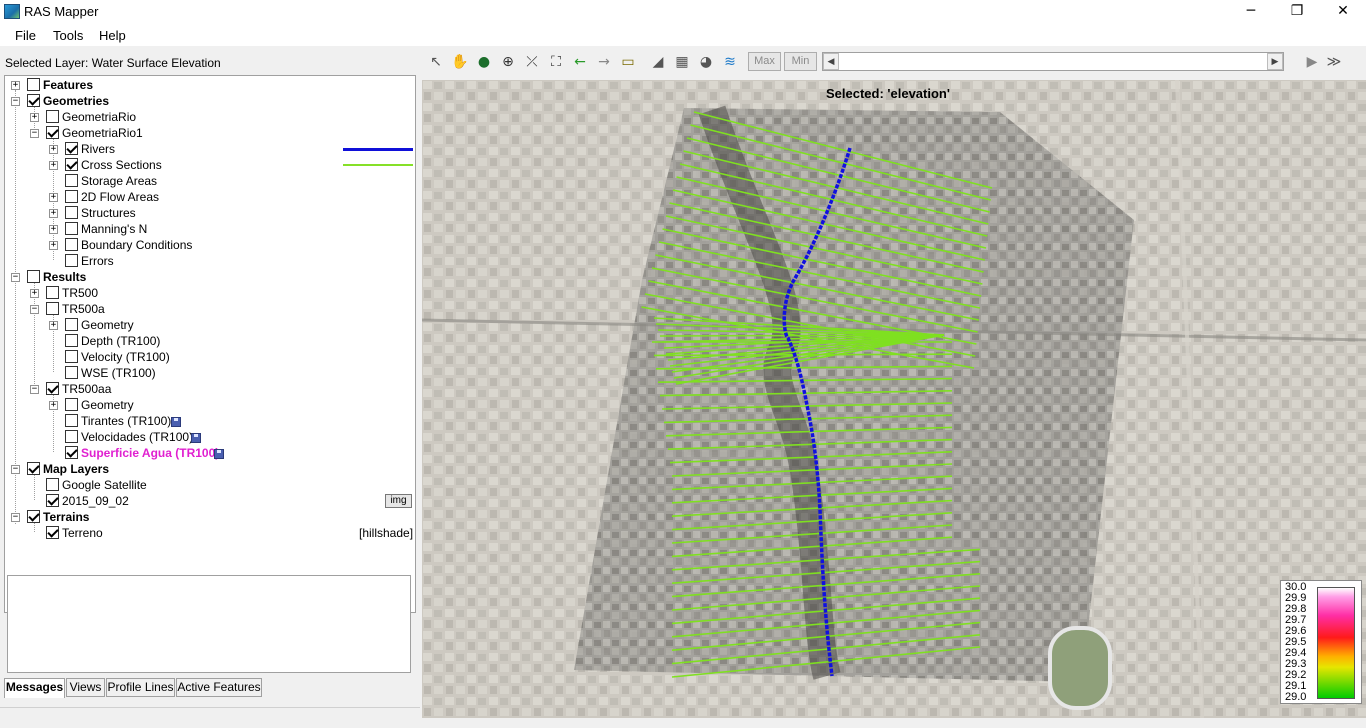 The image size is (1366, 728). Describe the element at coordinates (210, 261) in the screenshot. I see `tree-row-errors: Errors` at that location.